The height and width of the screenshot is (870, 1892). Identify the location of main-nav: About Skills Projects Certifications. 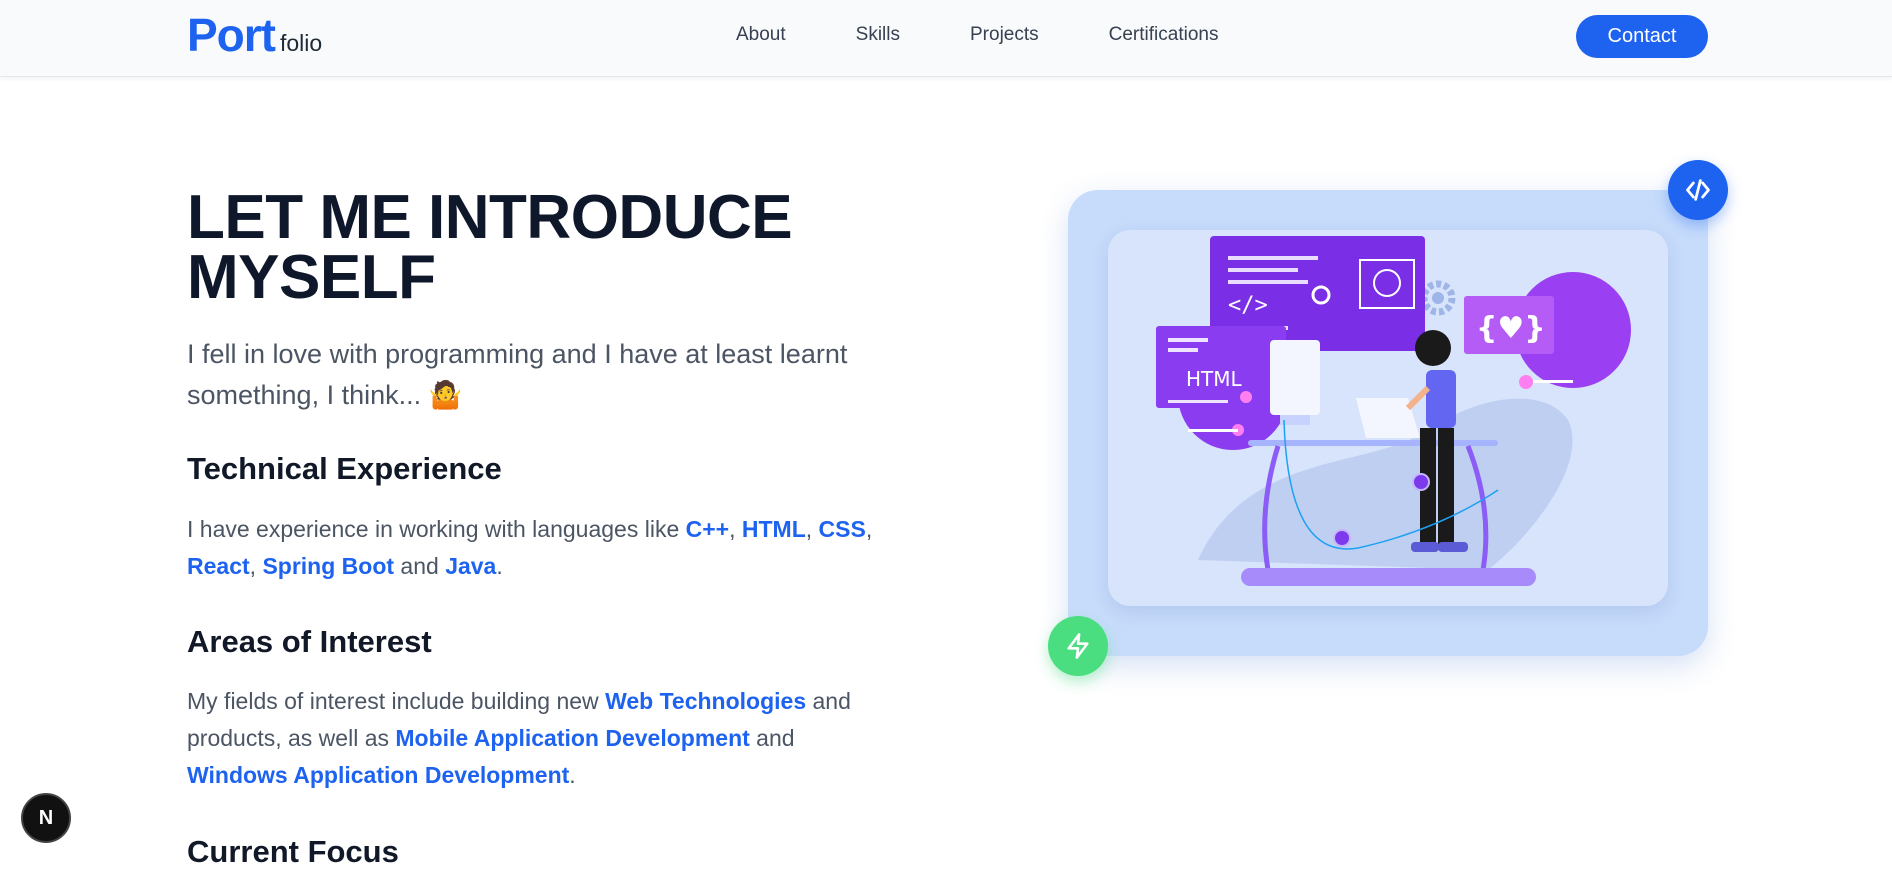
(977, 35).